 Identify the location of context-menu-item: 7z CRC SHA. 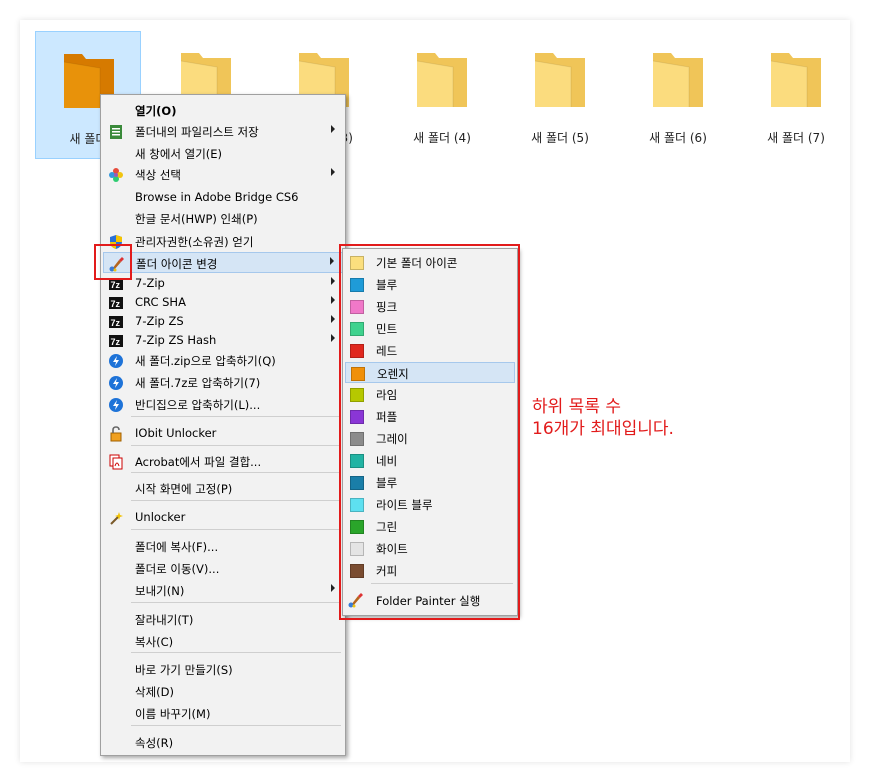
(223, 302).